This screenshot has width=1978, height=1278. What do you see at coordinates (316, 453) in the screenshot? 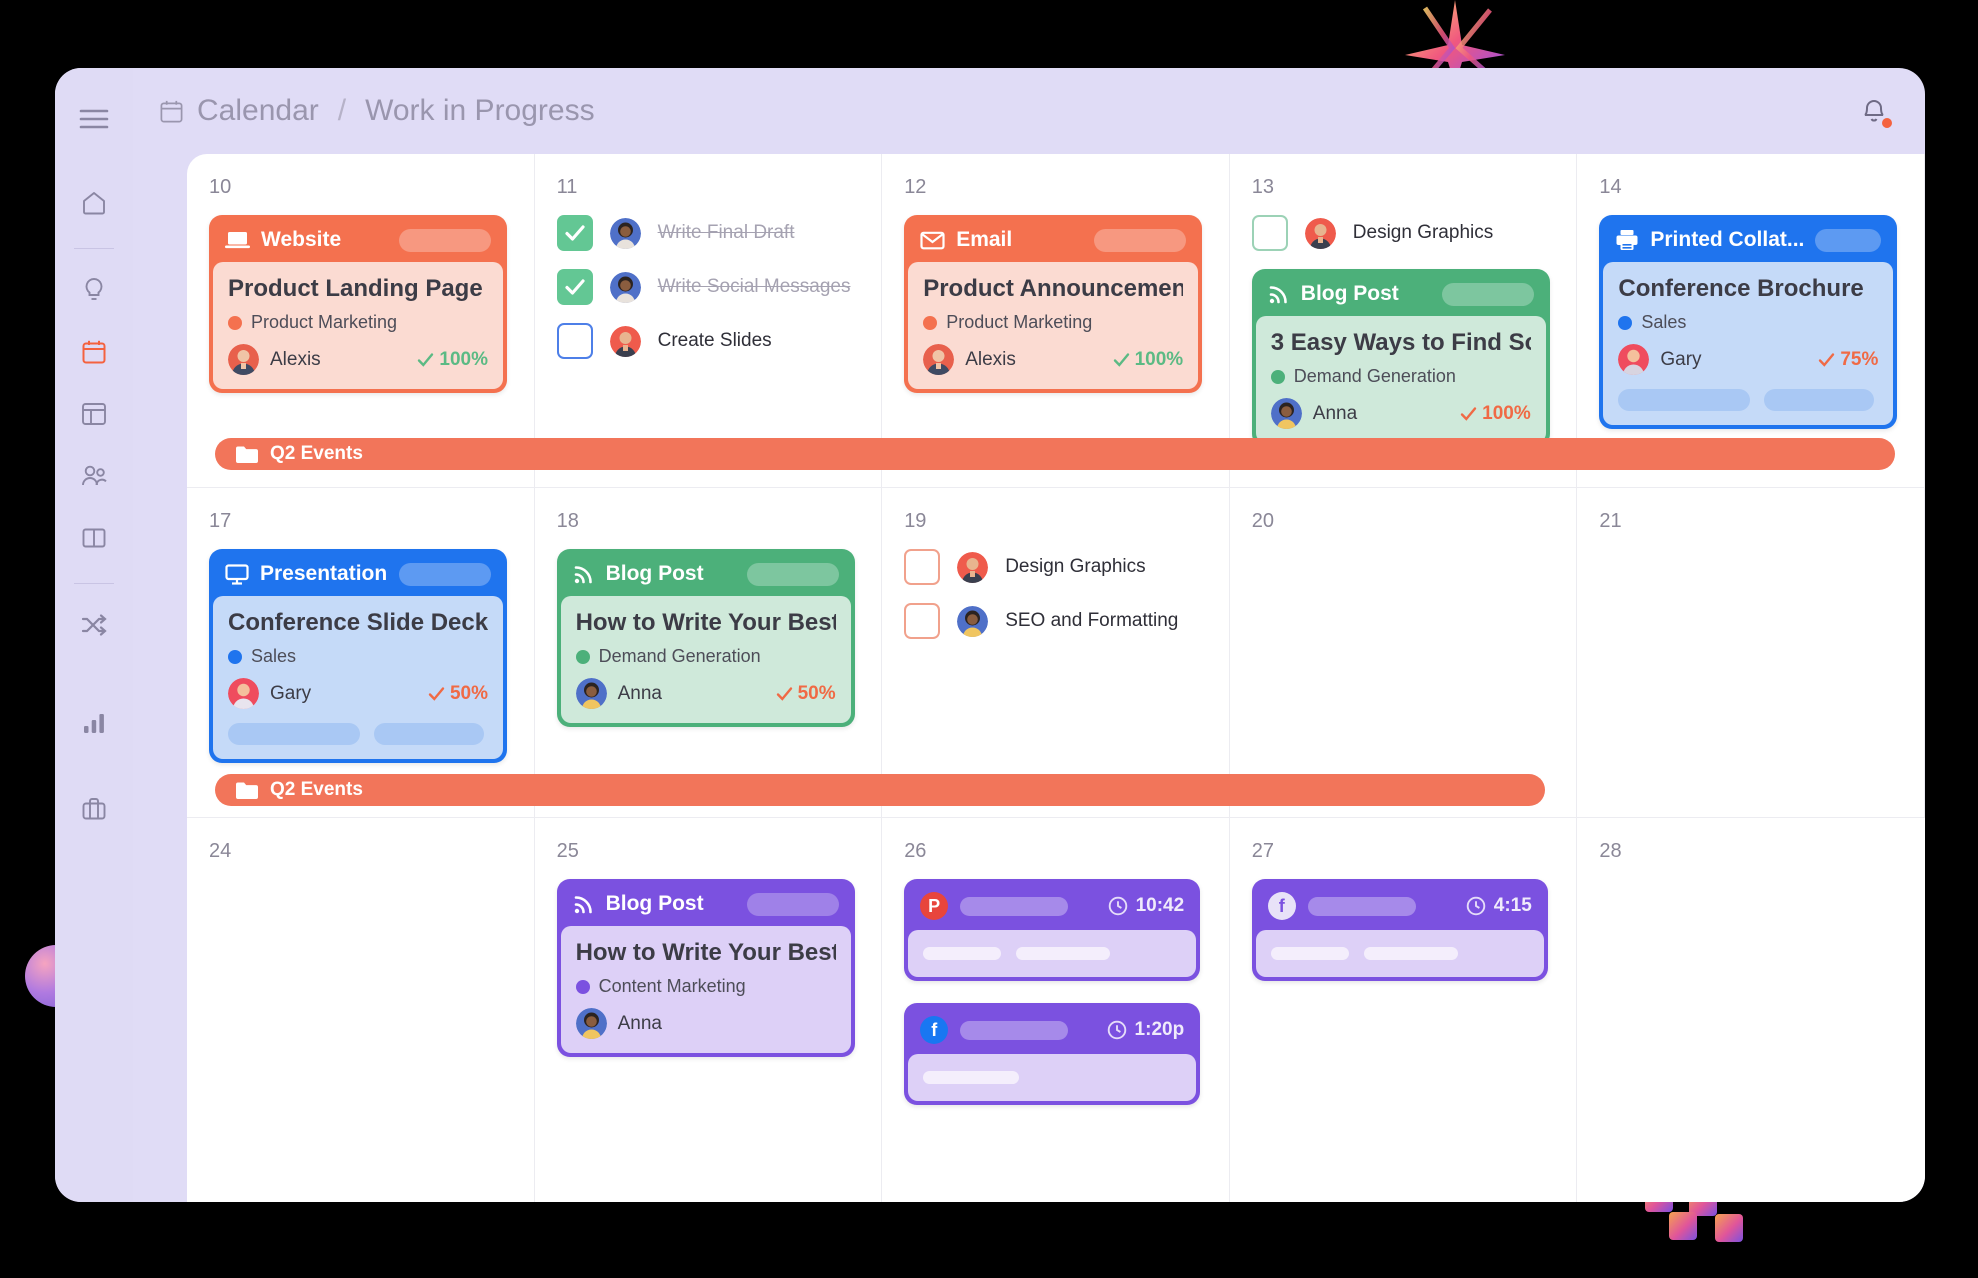
I see `banner-label: Q2 Events` at bounding box center [316, 453].